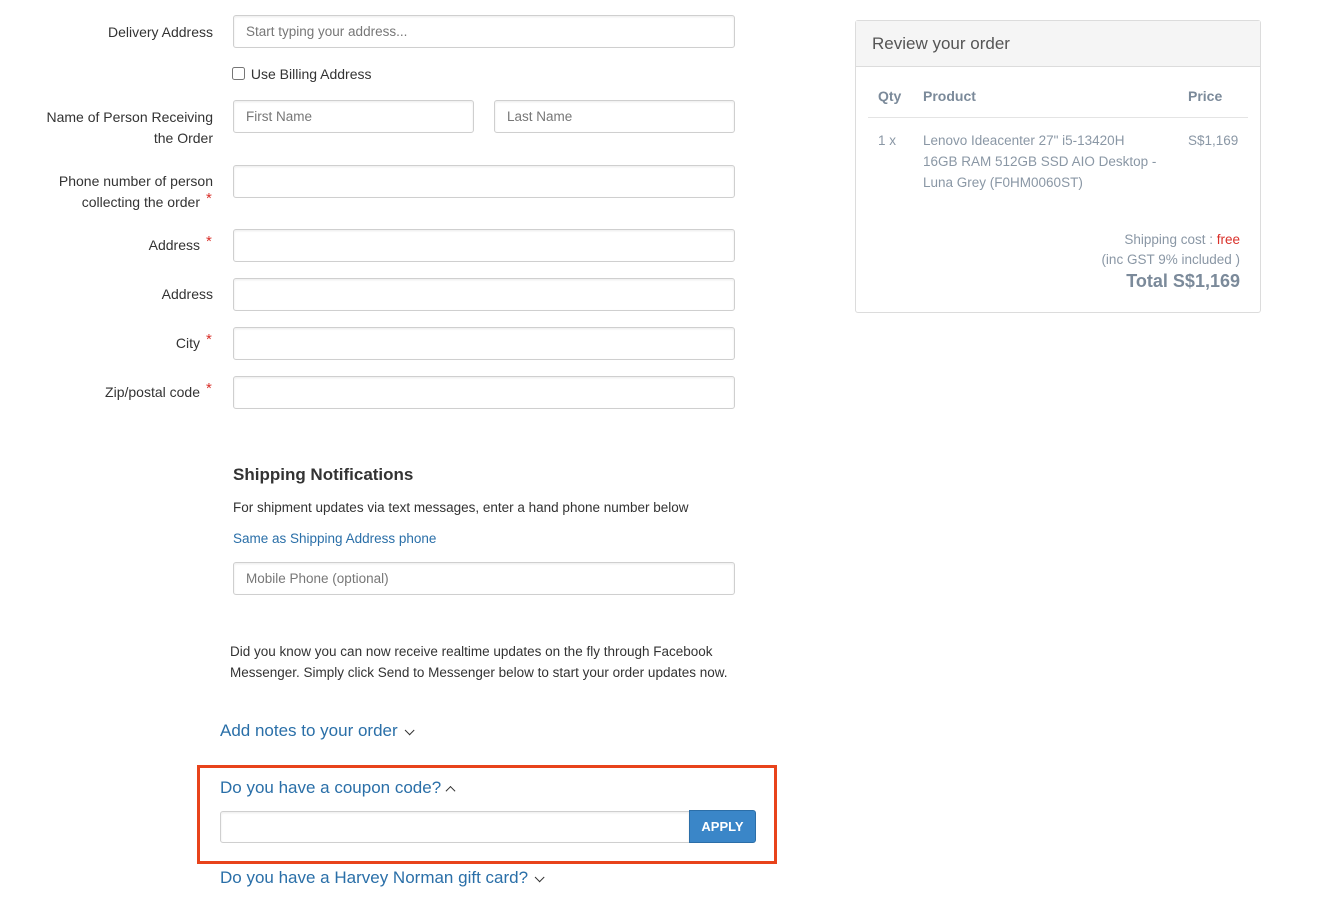 The height and width of the screenshot is (923, 1321). I want to click on coupon-code-label: Do you have a coupon code?, so click(331, 787).